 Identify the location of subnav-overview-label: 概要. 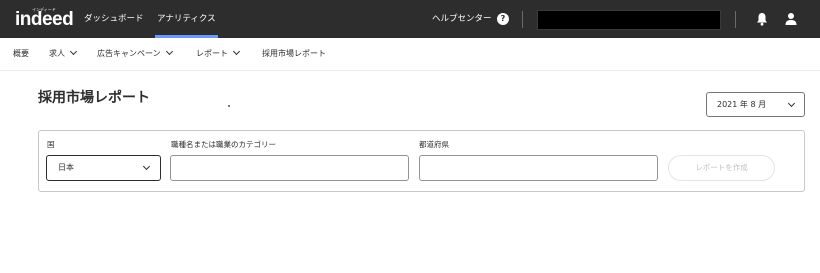
(21, 53).